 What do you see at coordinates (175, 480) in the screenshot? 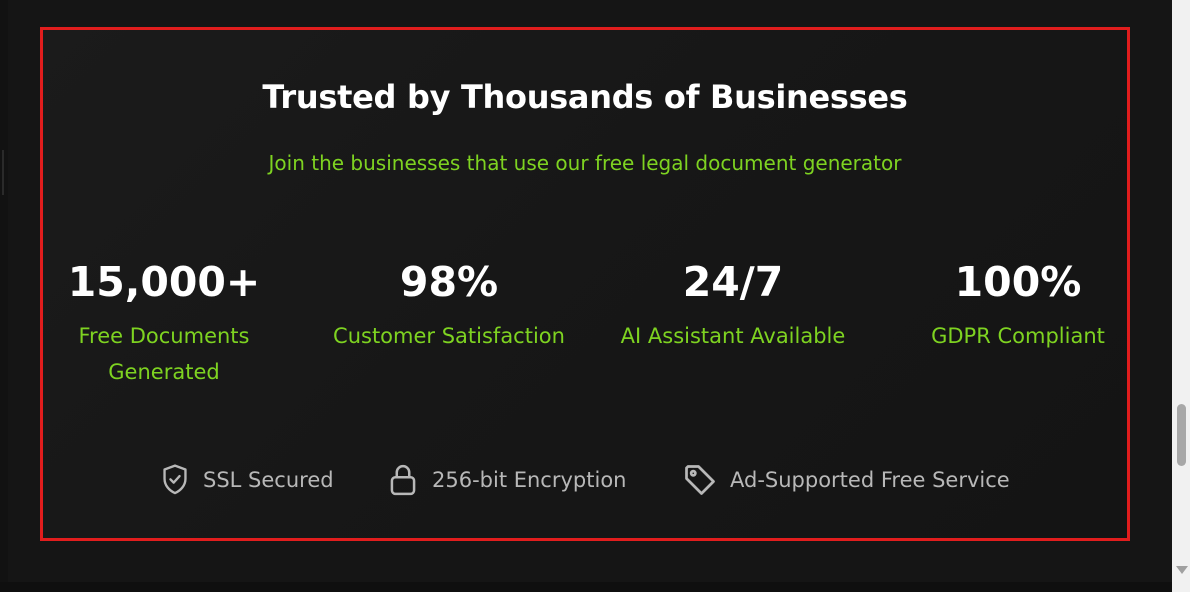
I see `shield-check-icon` at bounding box center [175, 480].